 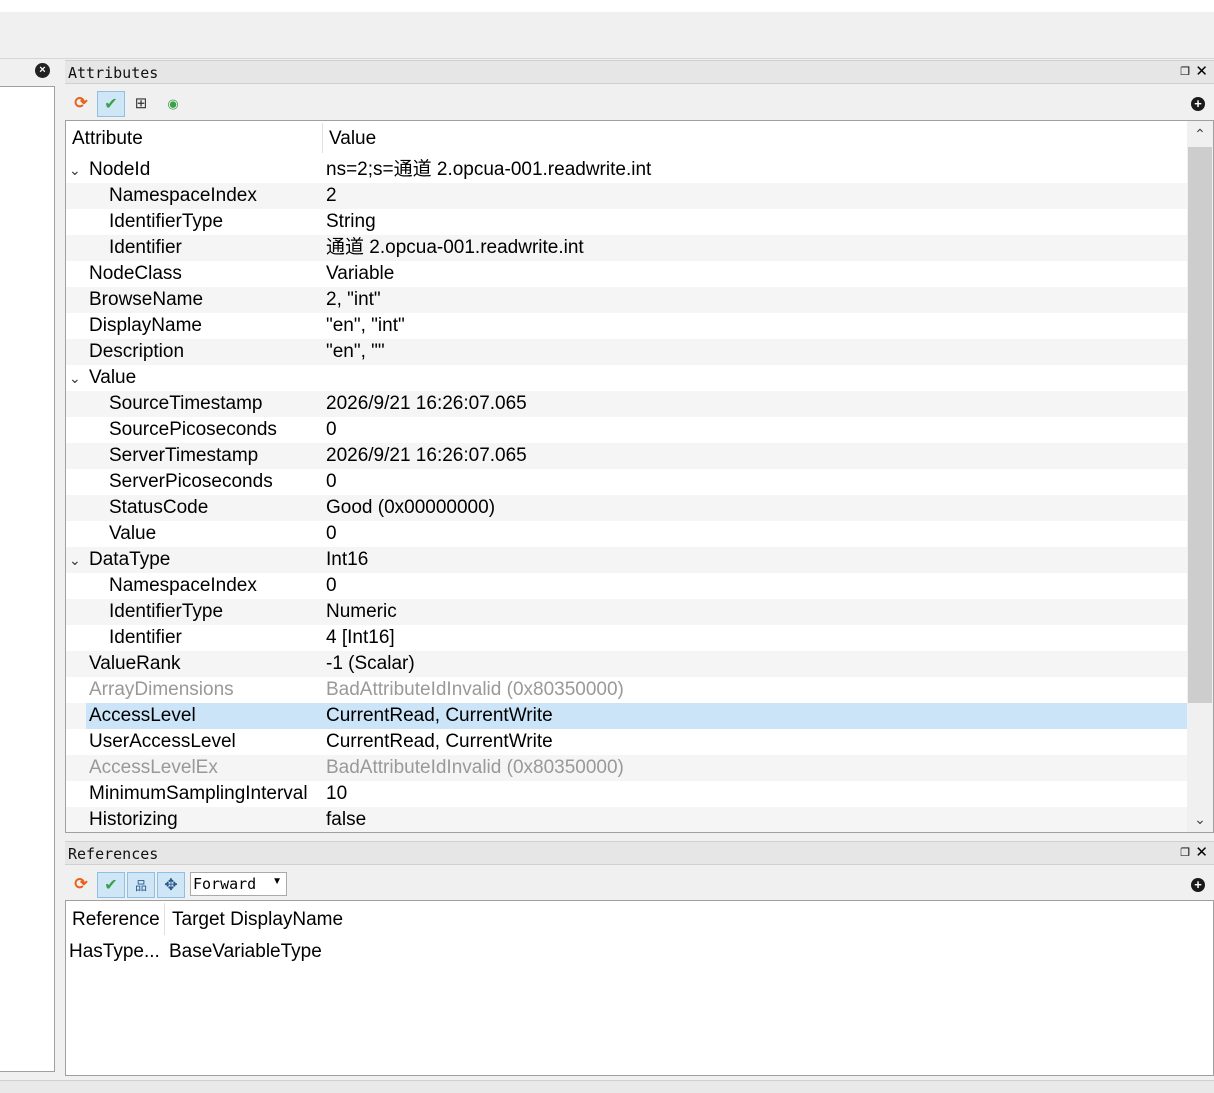 I want to click on attribute-value: 10, so click(x=337, y=793).